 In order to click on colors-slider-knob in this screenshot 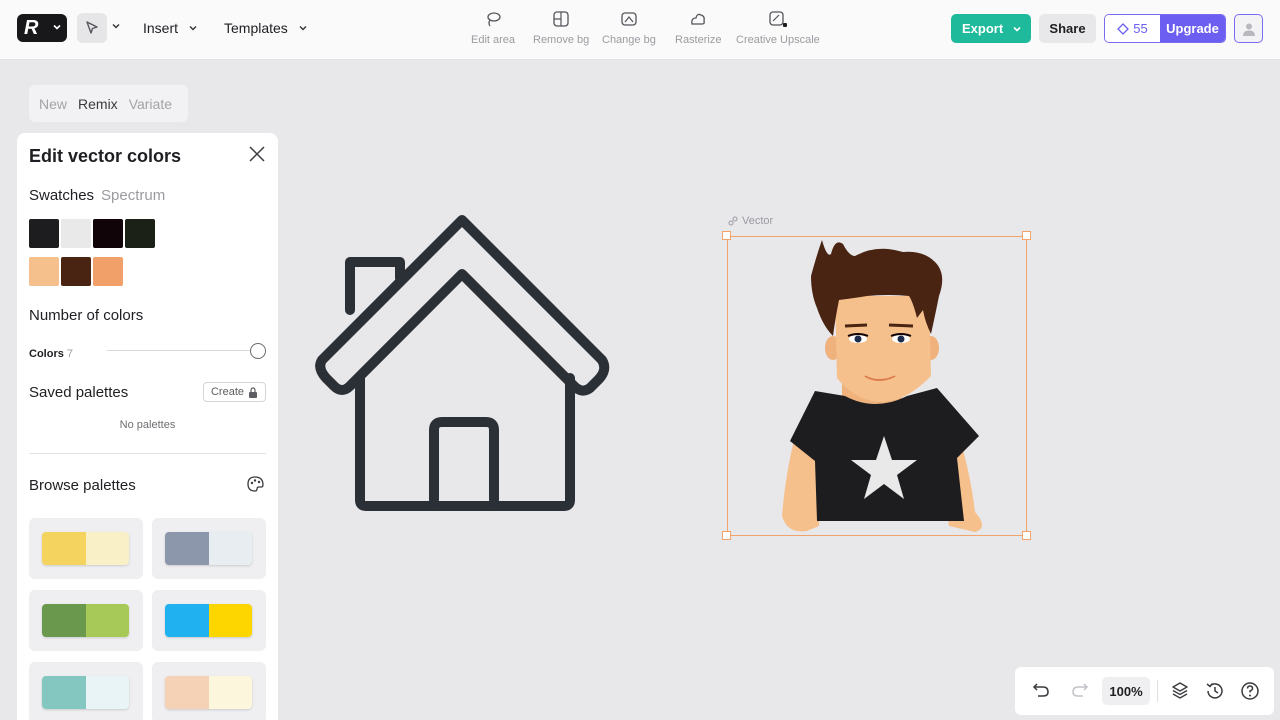, I will do `click(258, 351)`.